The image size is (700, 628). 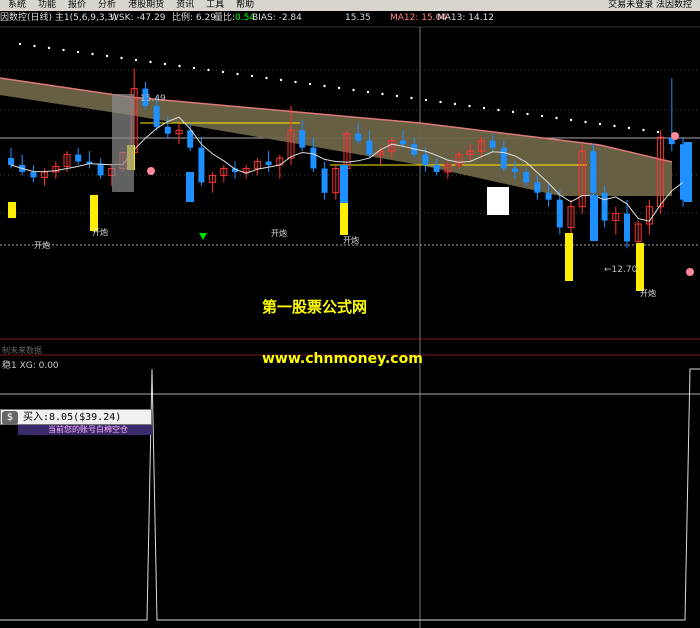 I want to click on trade-panel: $ 买入:8.05($39.24) -0.00, so click(x=76, y=422).